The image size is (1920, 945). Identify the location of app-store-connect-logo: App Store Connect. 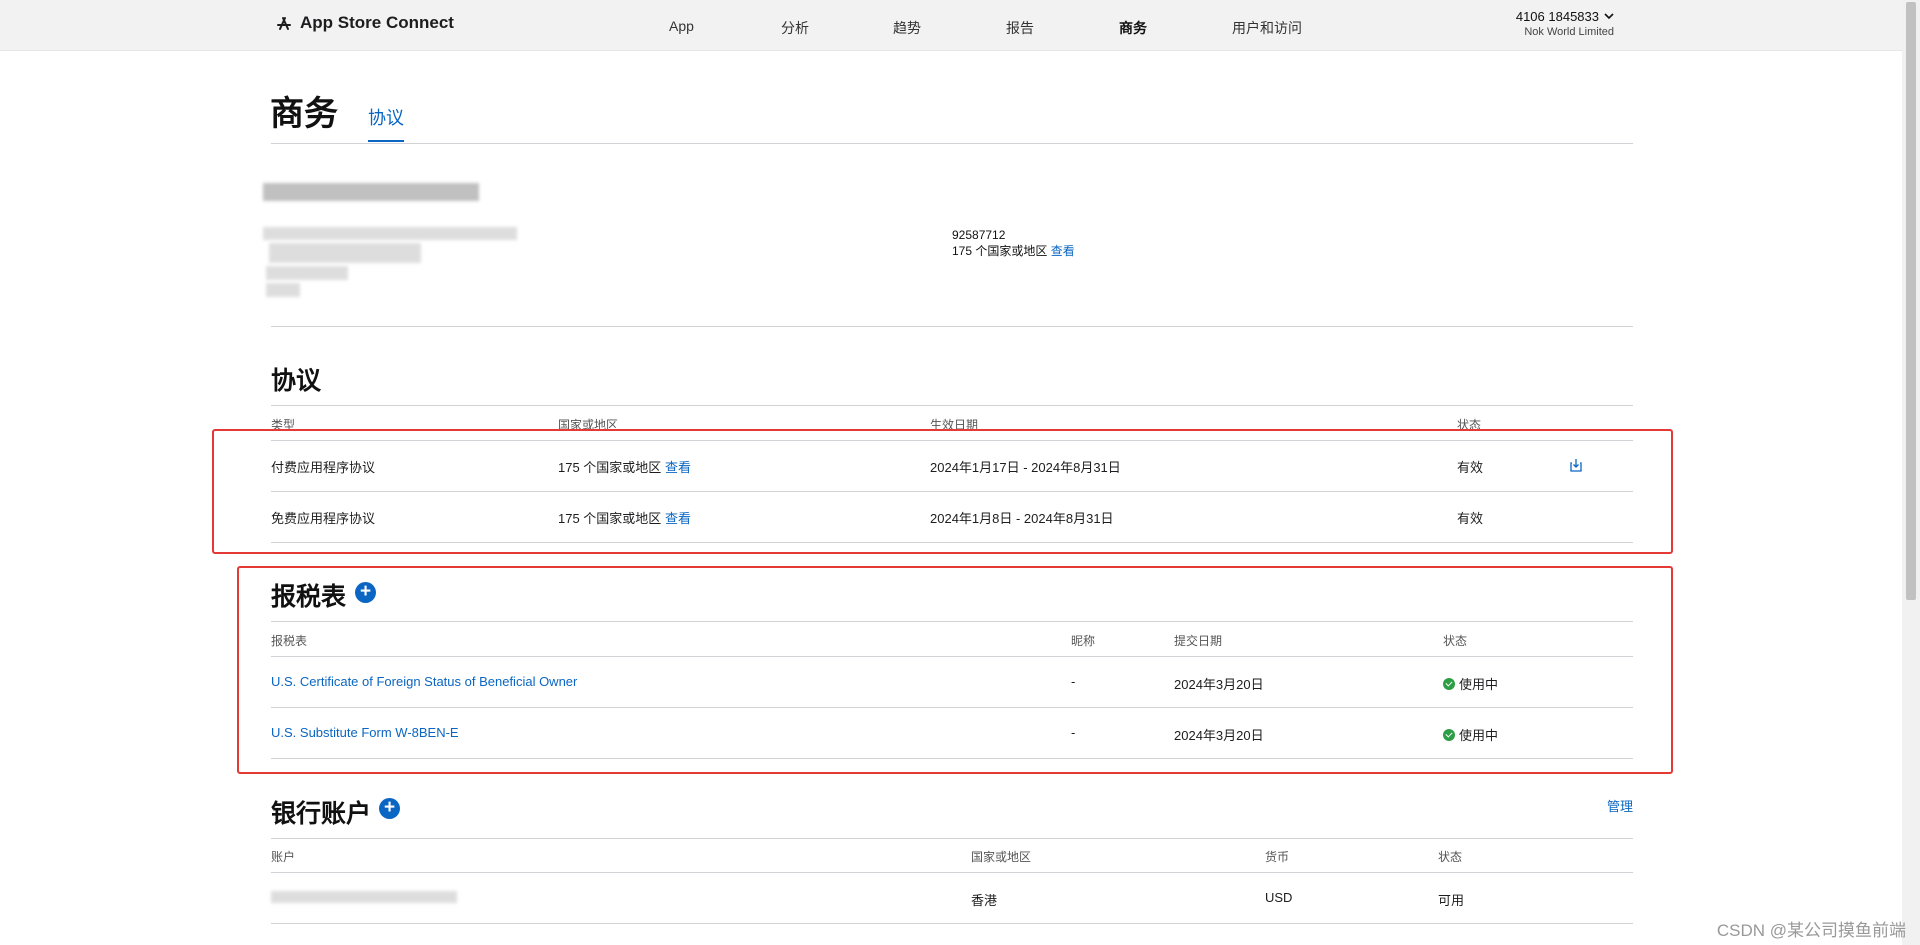
(364, 23).